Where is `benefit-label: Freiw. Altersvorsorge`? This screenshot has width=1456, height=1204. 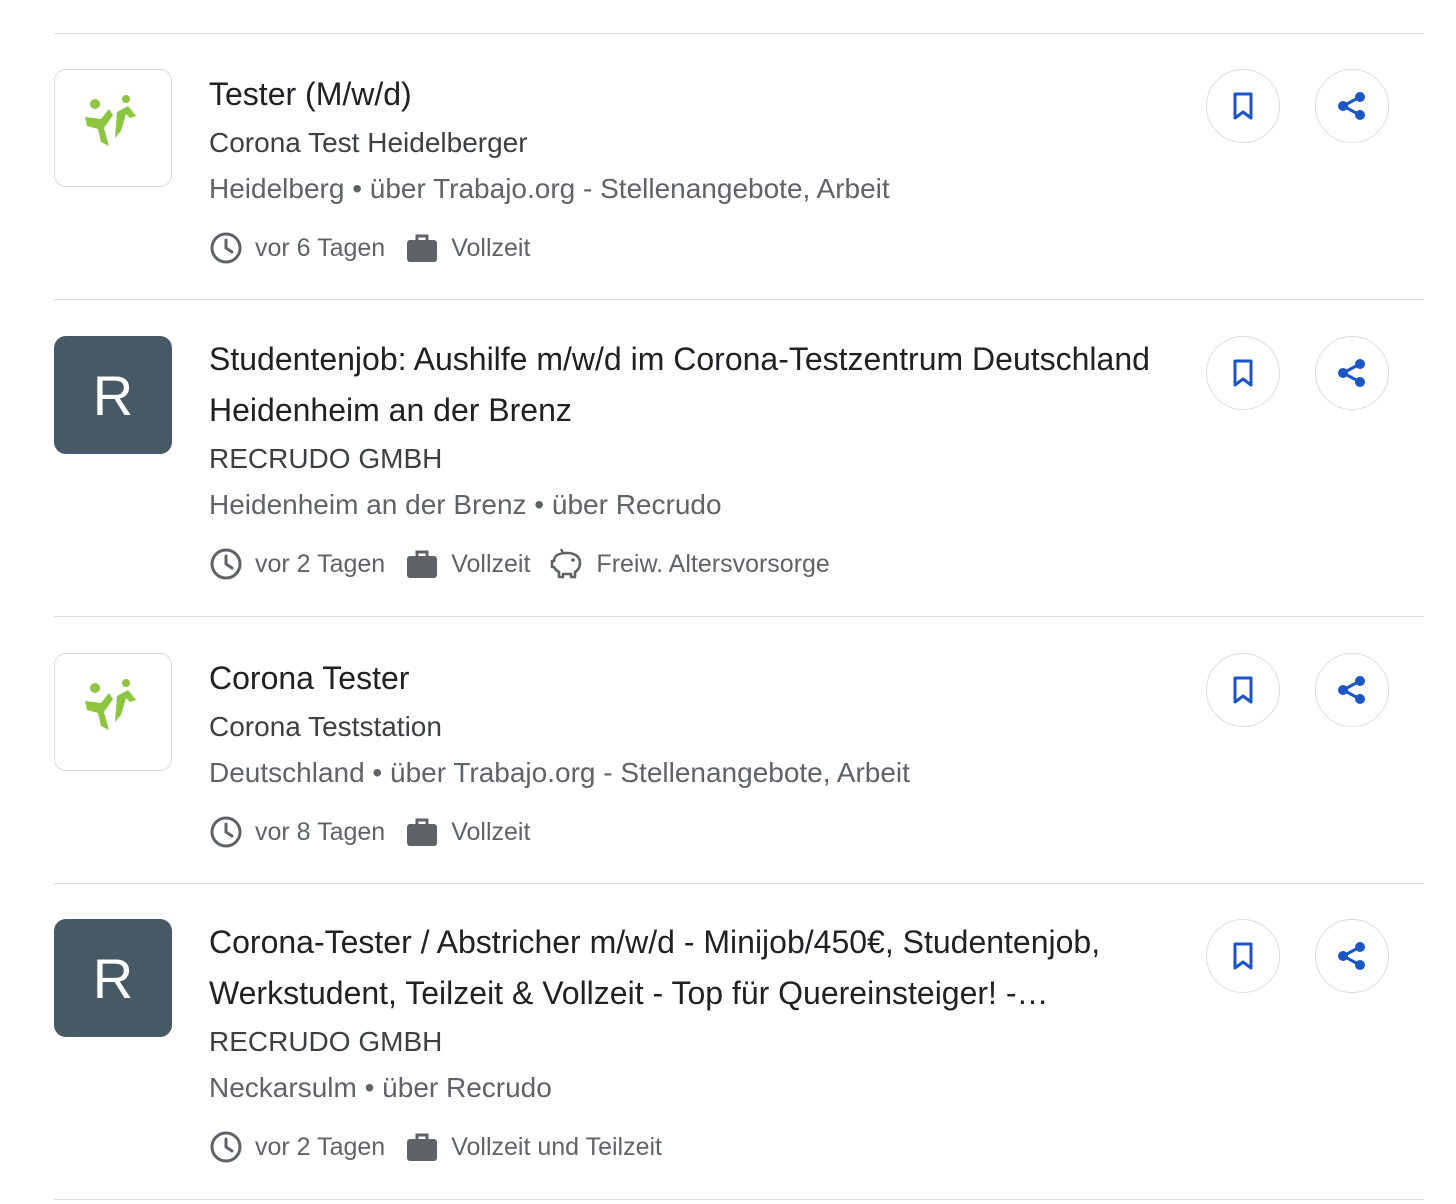
benefit-label: Freiw. Altersvorsorge is located at coordinates (713, 563).